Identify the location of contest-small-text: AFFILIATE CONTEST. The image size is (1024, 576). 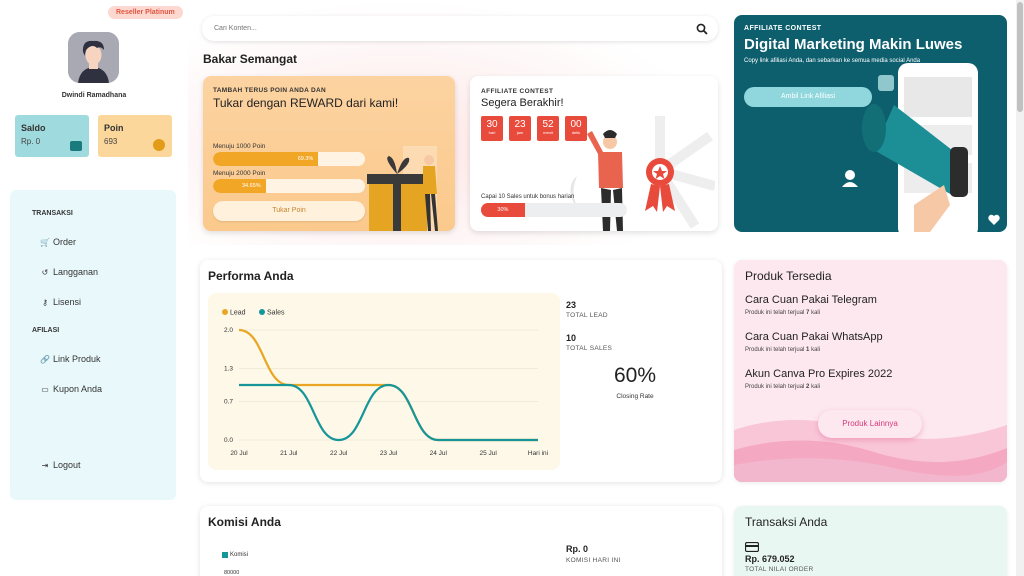
(517, 91).